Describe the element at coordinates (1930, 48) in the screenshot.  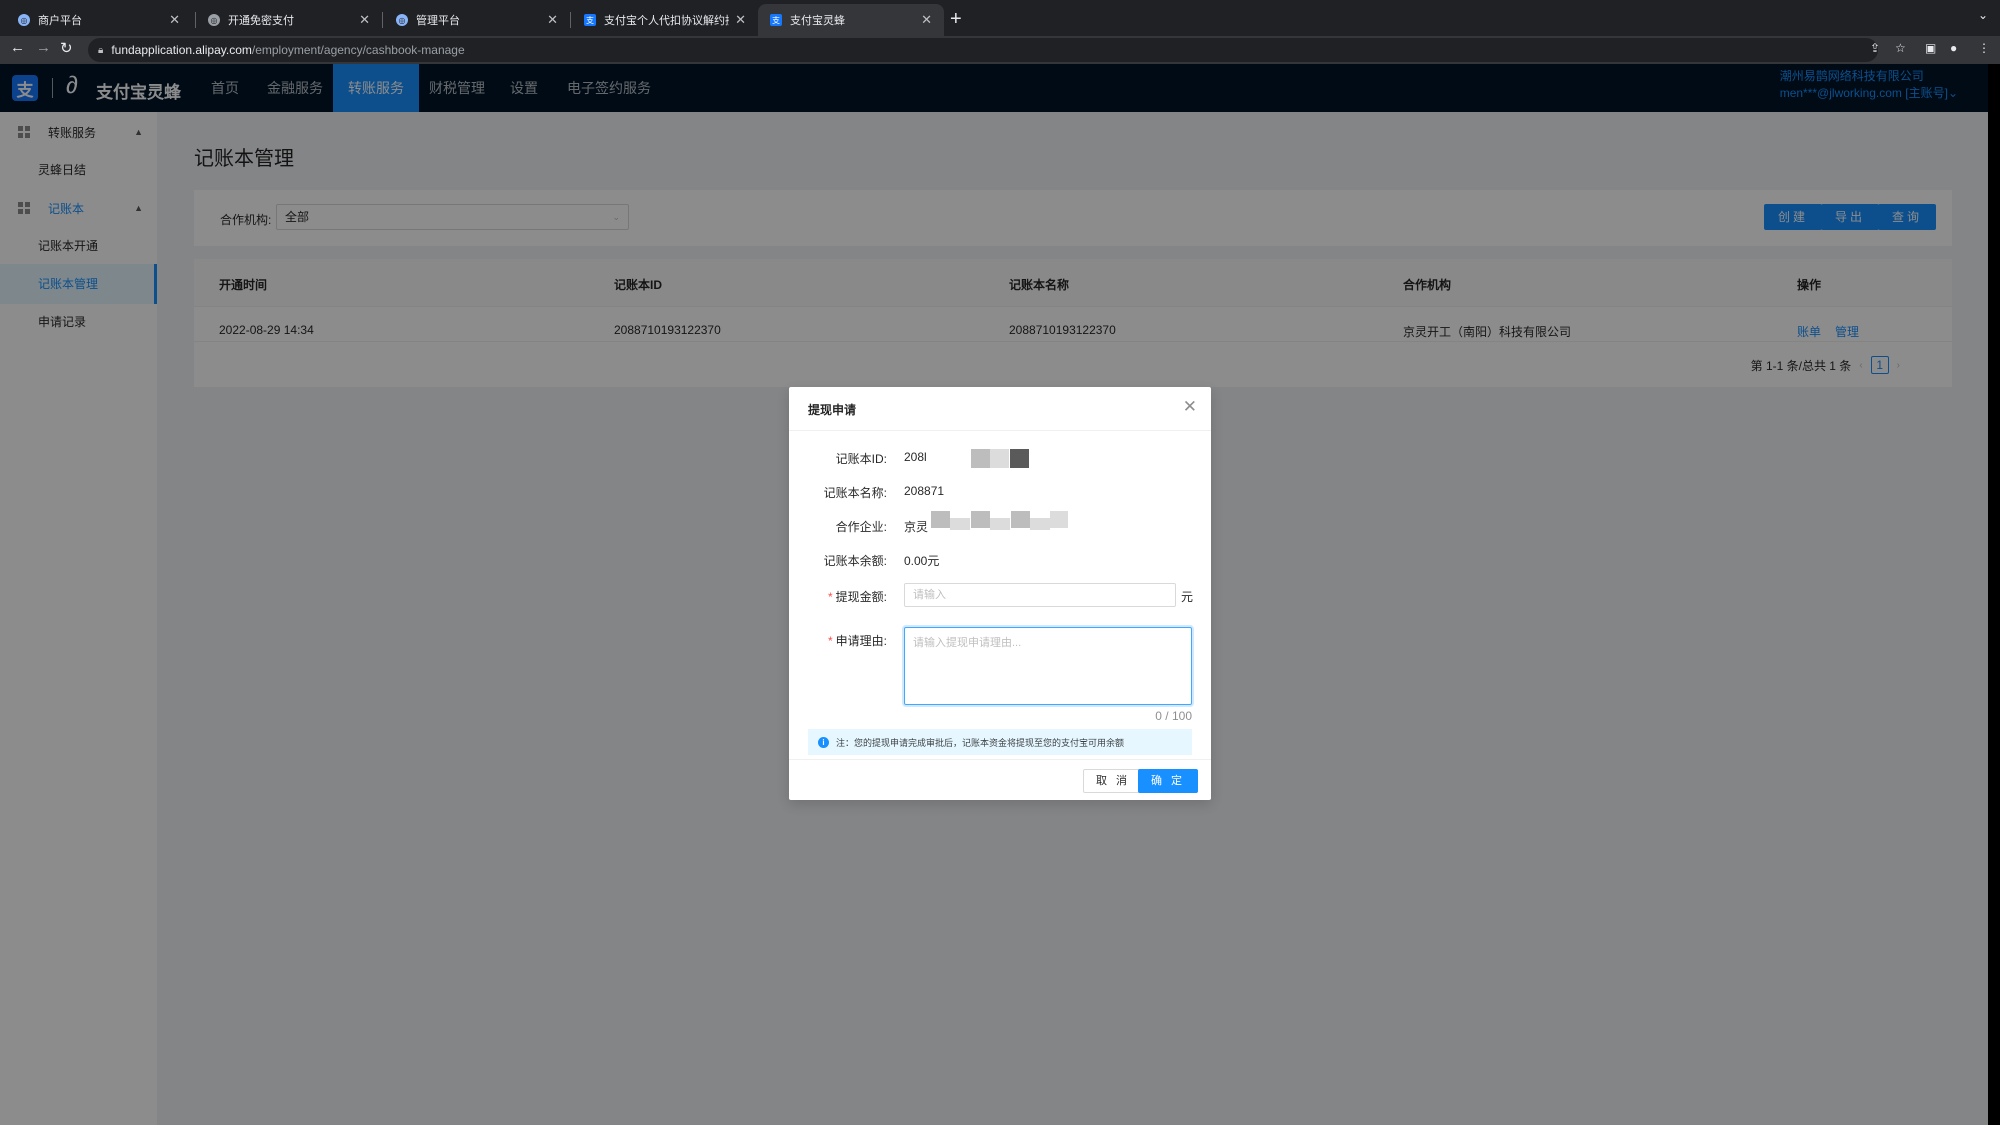
I see `sidepanel-icon: ▣` at that location.